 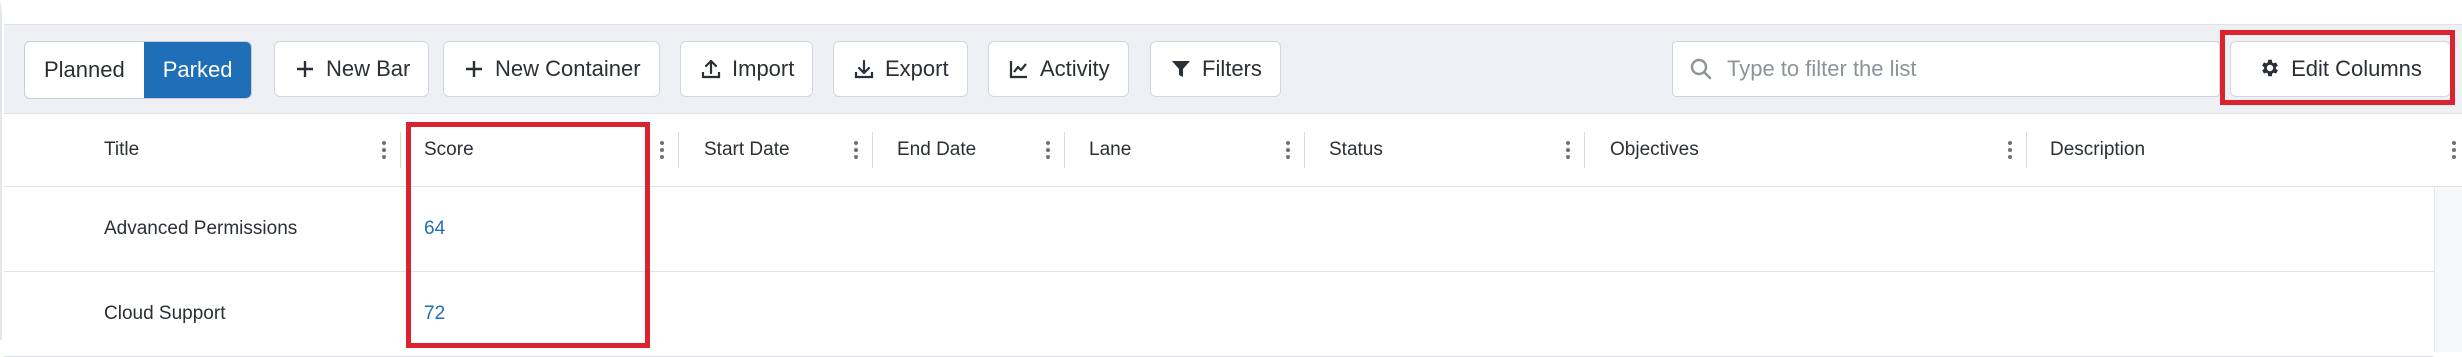 What do you see at coordinates (2010, 150) in the screenshot?
I see `objectives-column-menu-icon` at bounding box center [2010, 150].